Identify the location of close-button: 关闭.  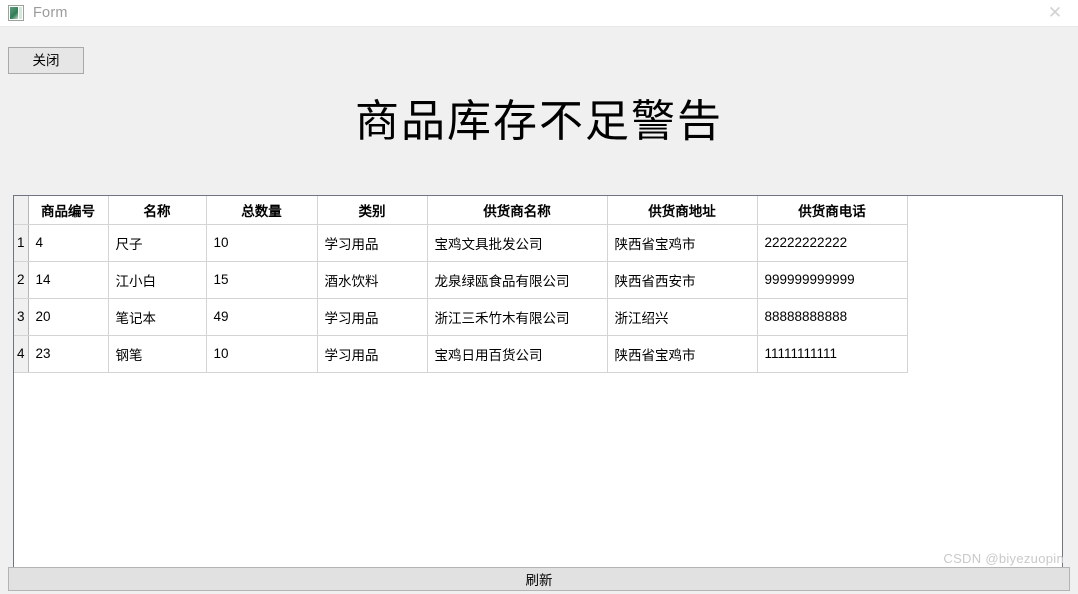
(46, 60).